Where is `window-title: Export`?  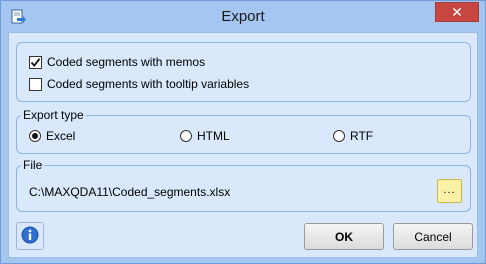
window-title: Export is located at coordinates (243, 16).